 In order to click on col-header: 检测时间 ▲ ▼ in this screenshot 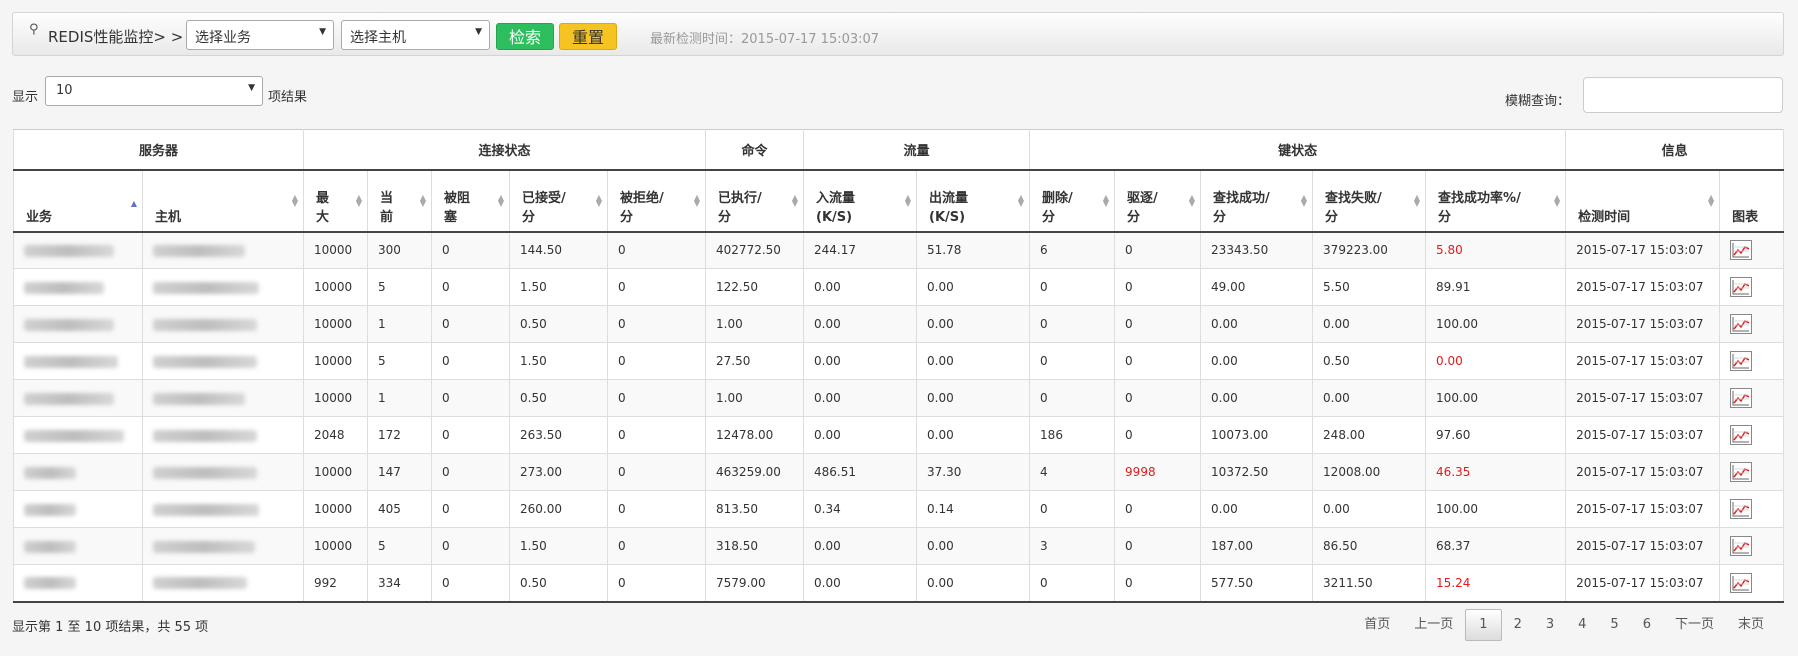, I will do `click(1643, 201)`.